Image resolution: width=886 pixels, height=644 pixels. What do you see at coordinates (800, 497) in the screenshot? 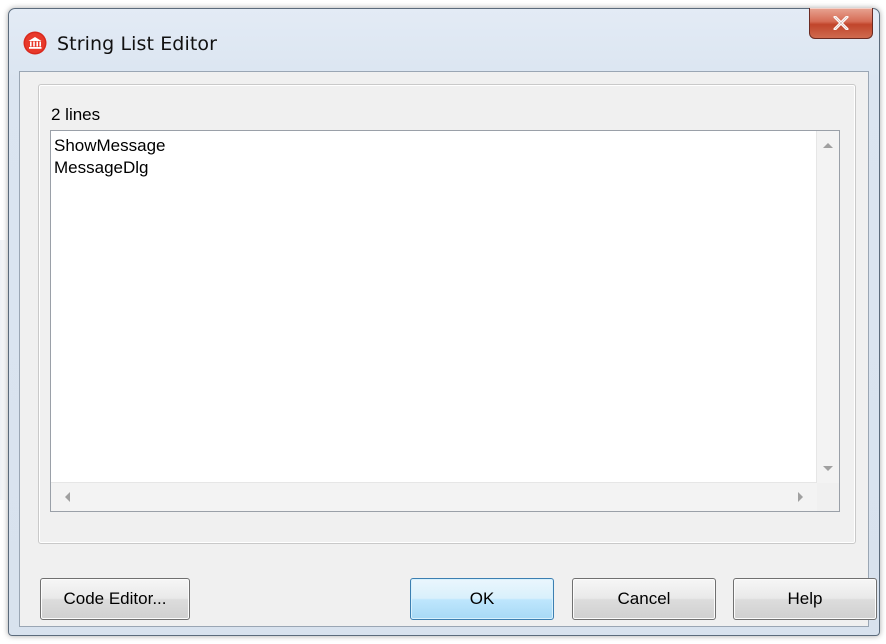
I see `scroll-right-icon` at bounding box center [800, 497].